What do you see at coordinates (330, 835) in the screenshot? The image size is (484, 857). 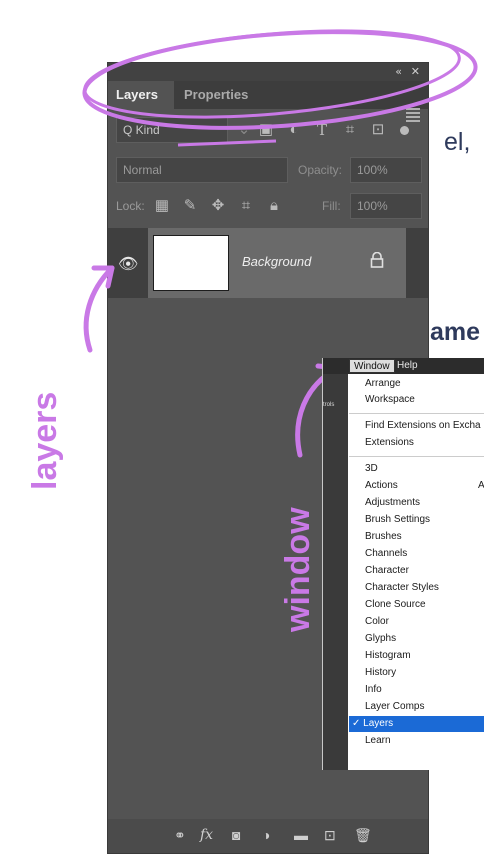 I see `new-layer-icon: ⊡` at bounding box center [330, 835].